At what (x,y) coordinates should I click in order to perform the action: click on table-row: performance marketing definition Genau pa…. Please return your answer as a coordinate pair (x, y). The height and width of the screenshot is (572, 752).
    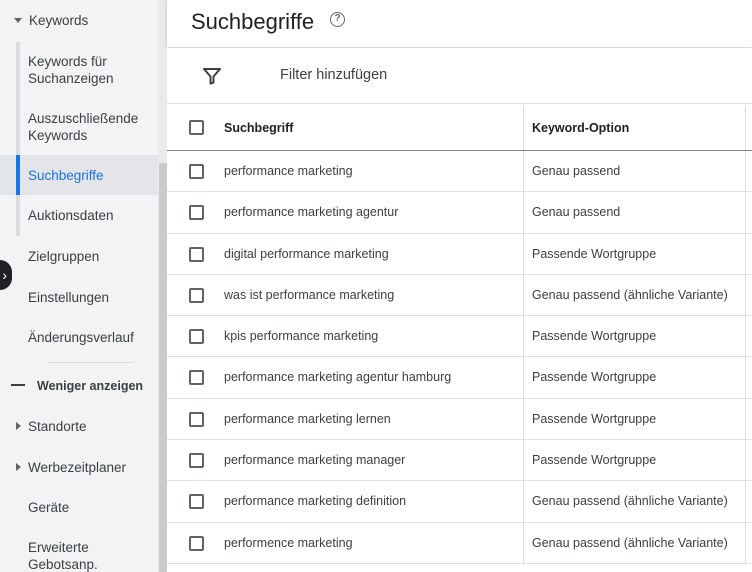
    Looking at the image, I should click on (459, 502).